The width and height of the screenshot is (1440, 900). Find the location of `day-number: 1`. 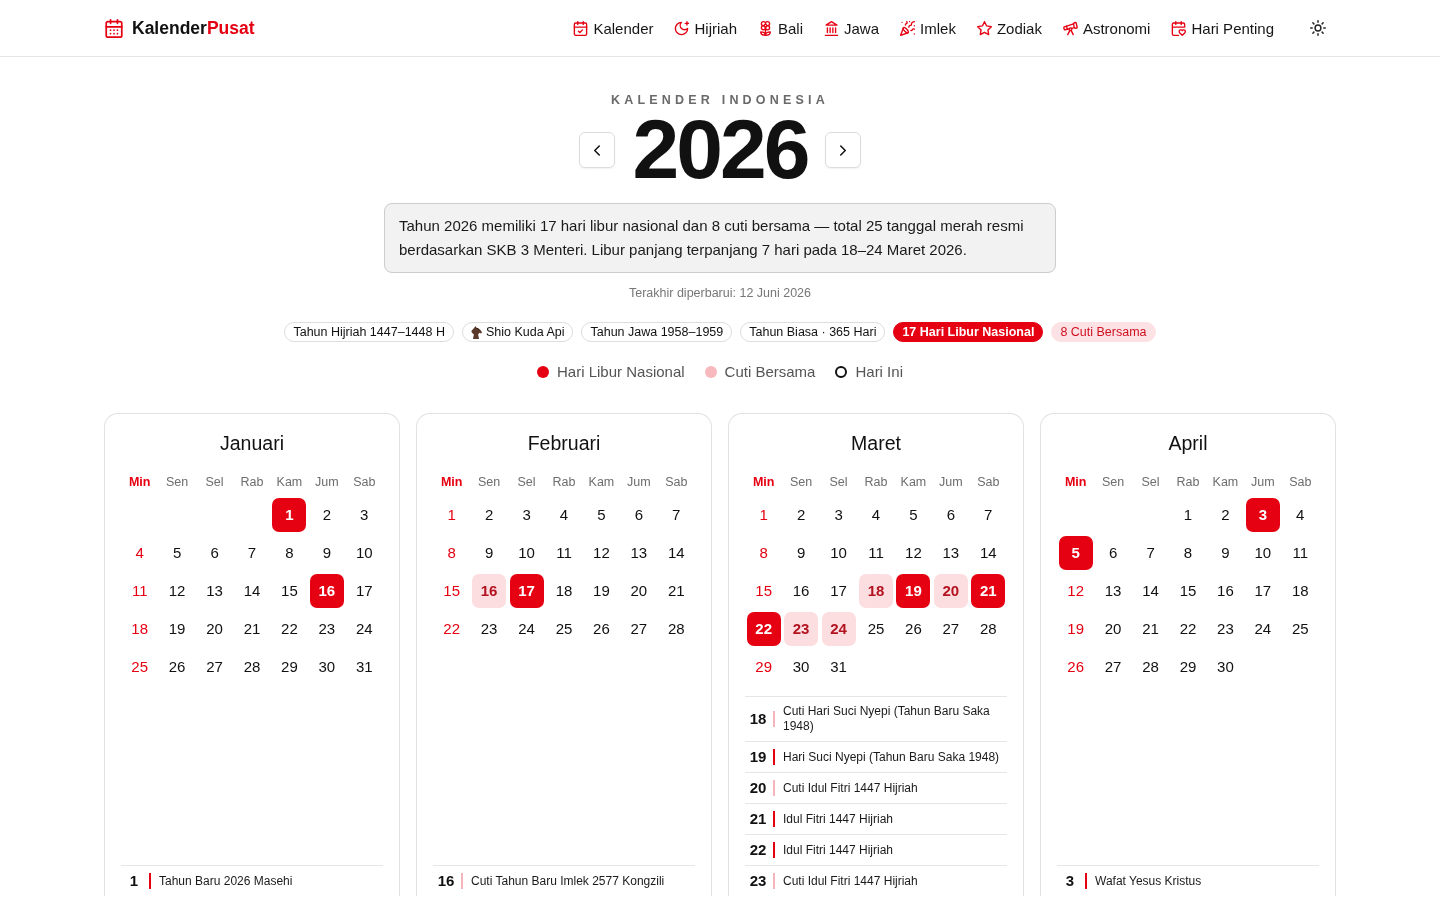

day-number: 1 is located at coordinates (451, 515).